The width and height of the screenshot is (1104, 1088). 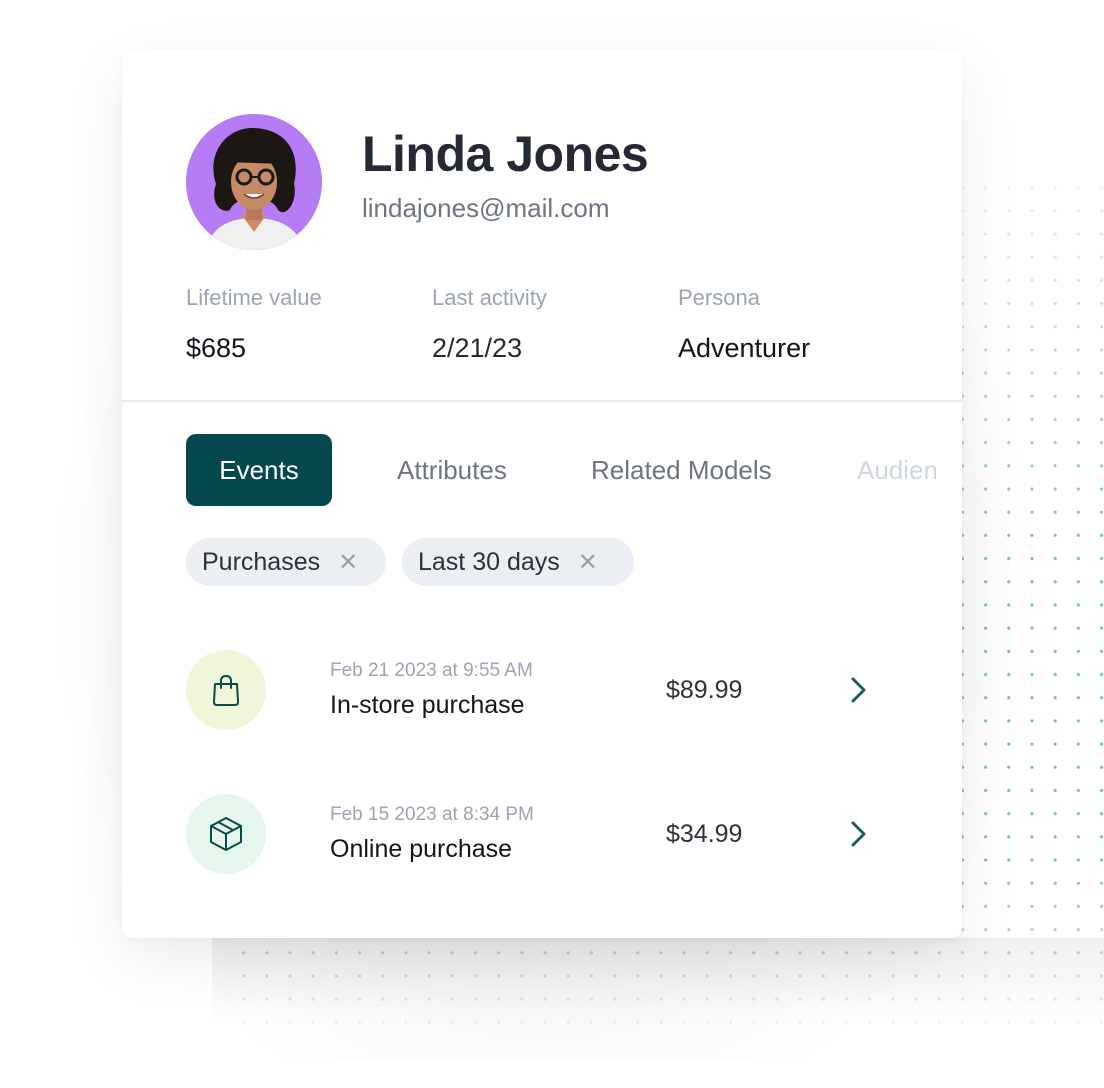 I want to click on tab-related-models: Related Models, so click(x=681, y=470).